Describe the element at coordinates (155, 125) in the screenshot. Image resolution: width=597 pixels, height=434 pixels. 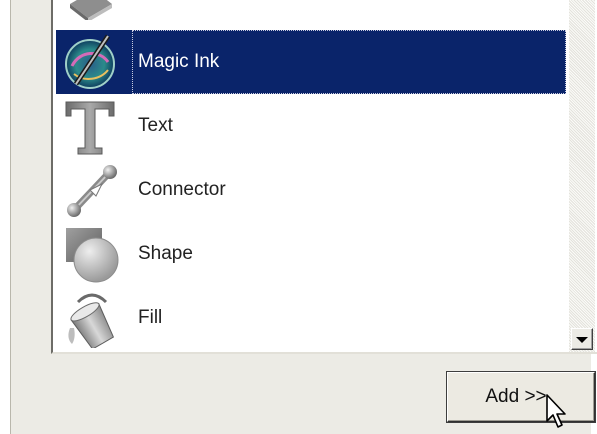
I see `tool-label: Text` at that location.